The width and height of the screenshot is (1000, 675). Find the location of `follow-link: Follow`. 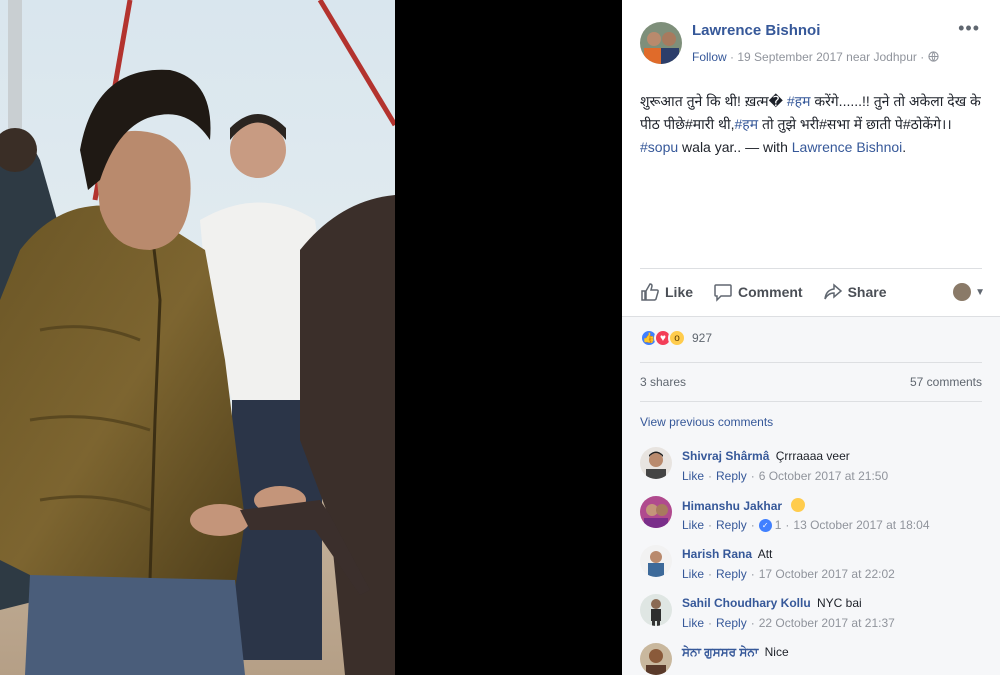

follow-link: Follow is located at coordinates (709, 57).